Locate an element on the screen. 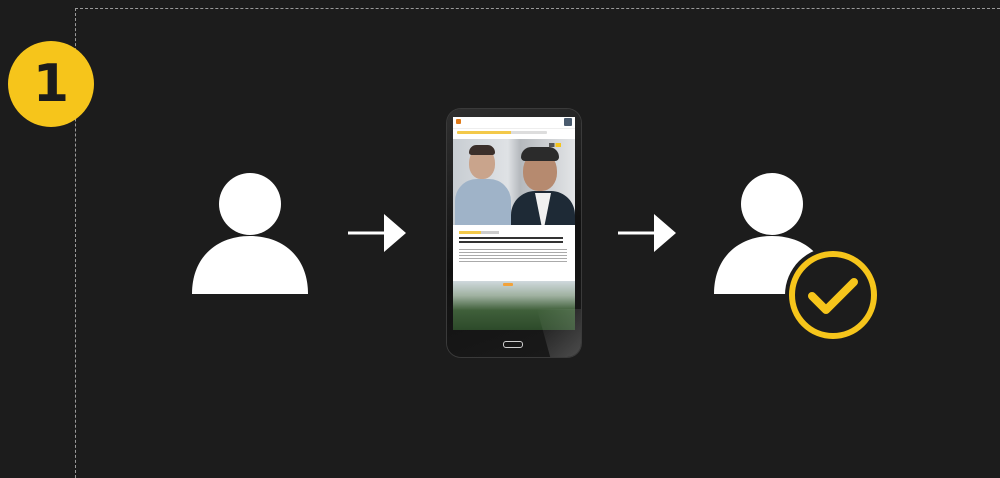 This screenshot has width=1000, height=478. website-header is located at coordinates (514, 123).